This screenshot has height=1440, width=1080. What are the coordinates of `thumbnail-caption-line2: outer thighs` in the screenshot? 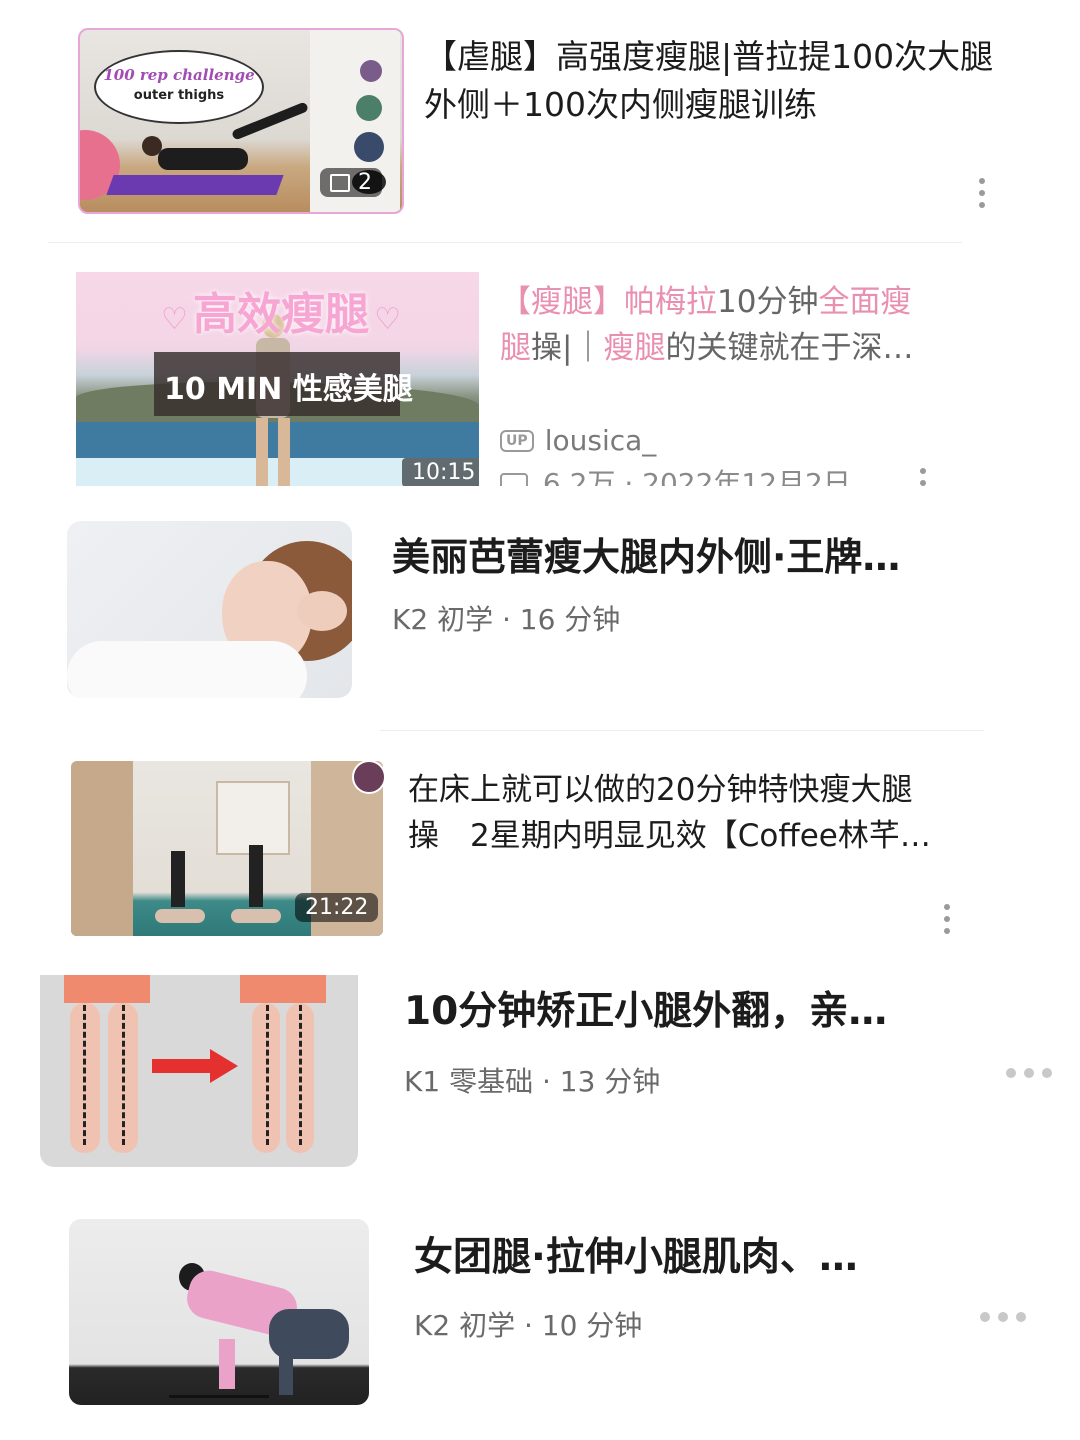 It's located at (179, 95).